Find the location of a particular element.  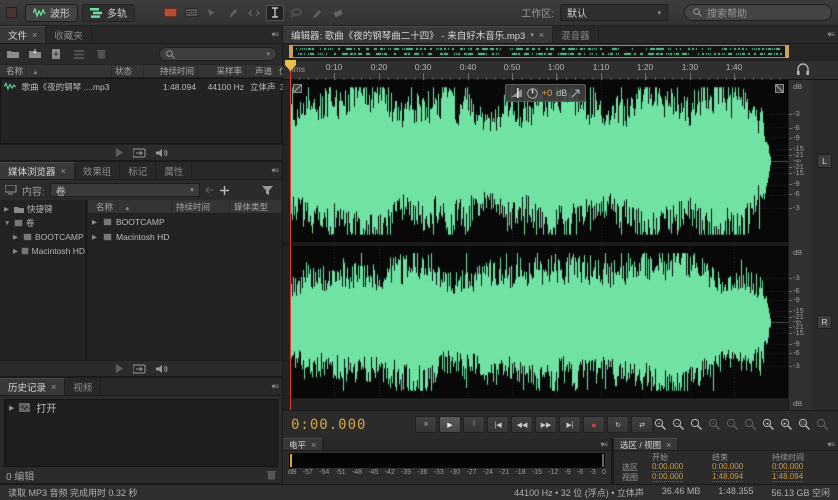

navigator-left-handle is located at coordinates (291, 51).